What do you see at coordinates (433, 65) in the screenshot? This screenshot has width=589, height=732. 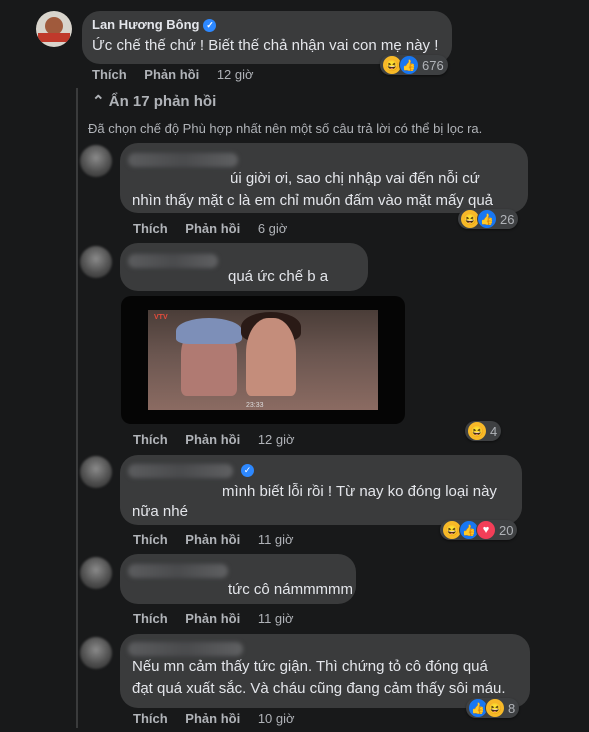 I see `reaction-count: 676` at bounding box center [433, 65].